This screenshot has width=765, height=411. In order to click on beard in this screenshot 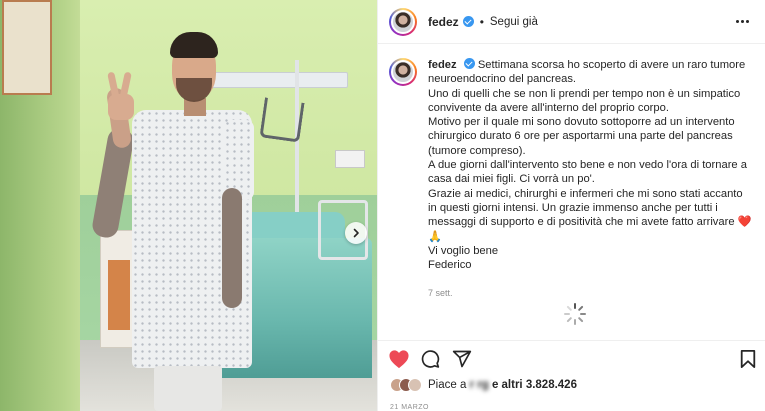, I will do `click(194, 90)`.